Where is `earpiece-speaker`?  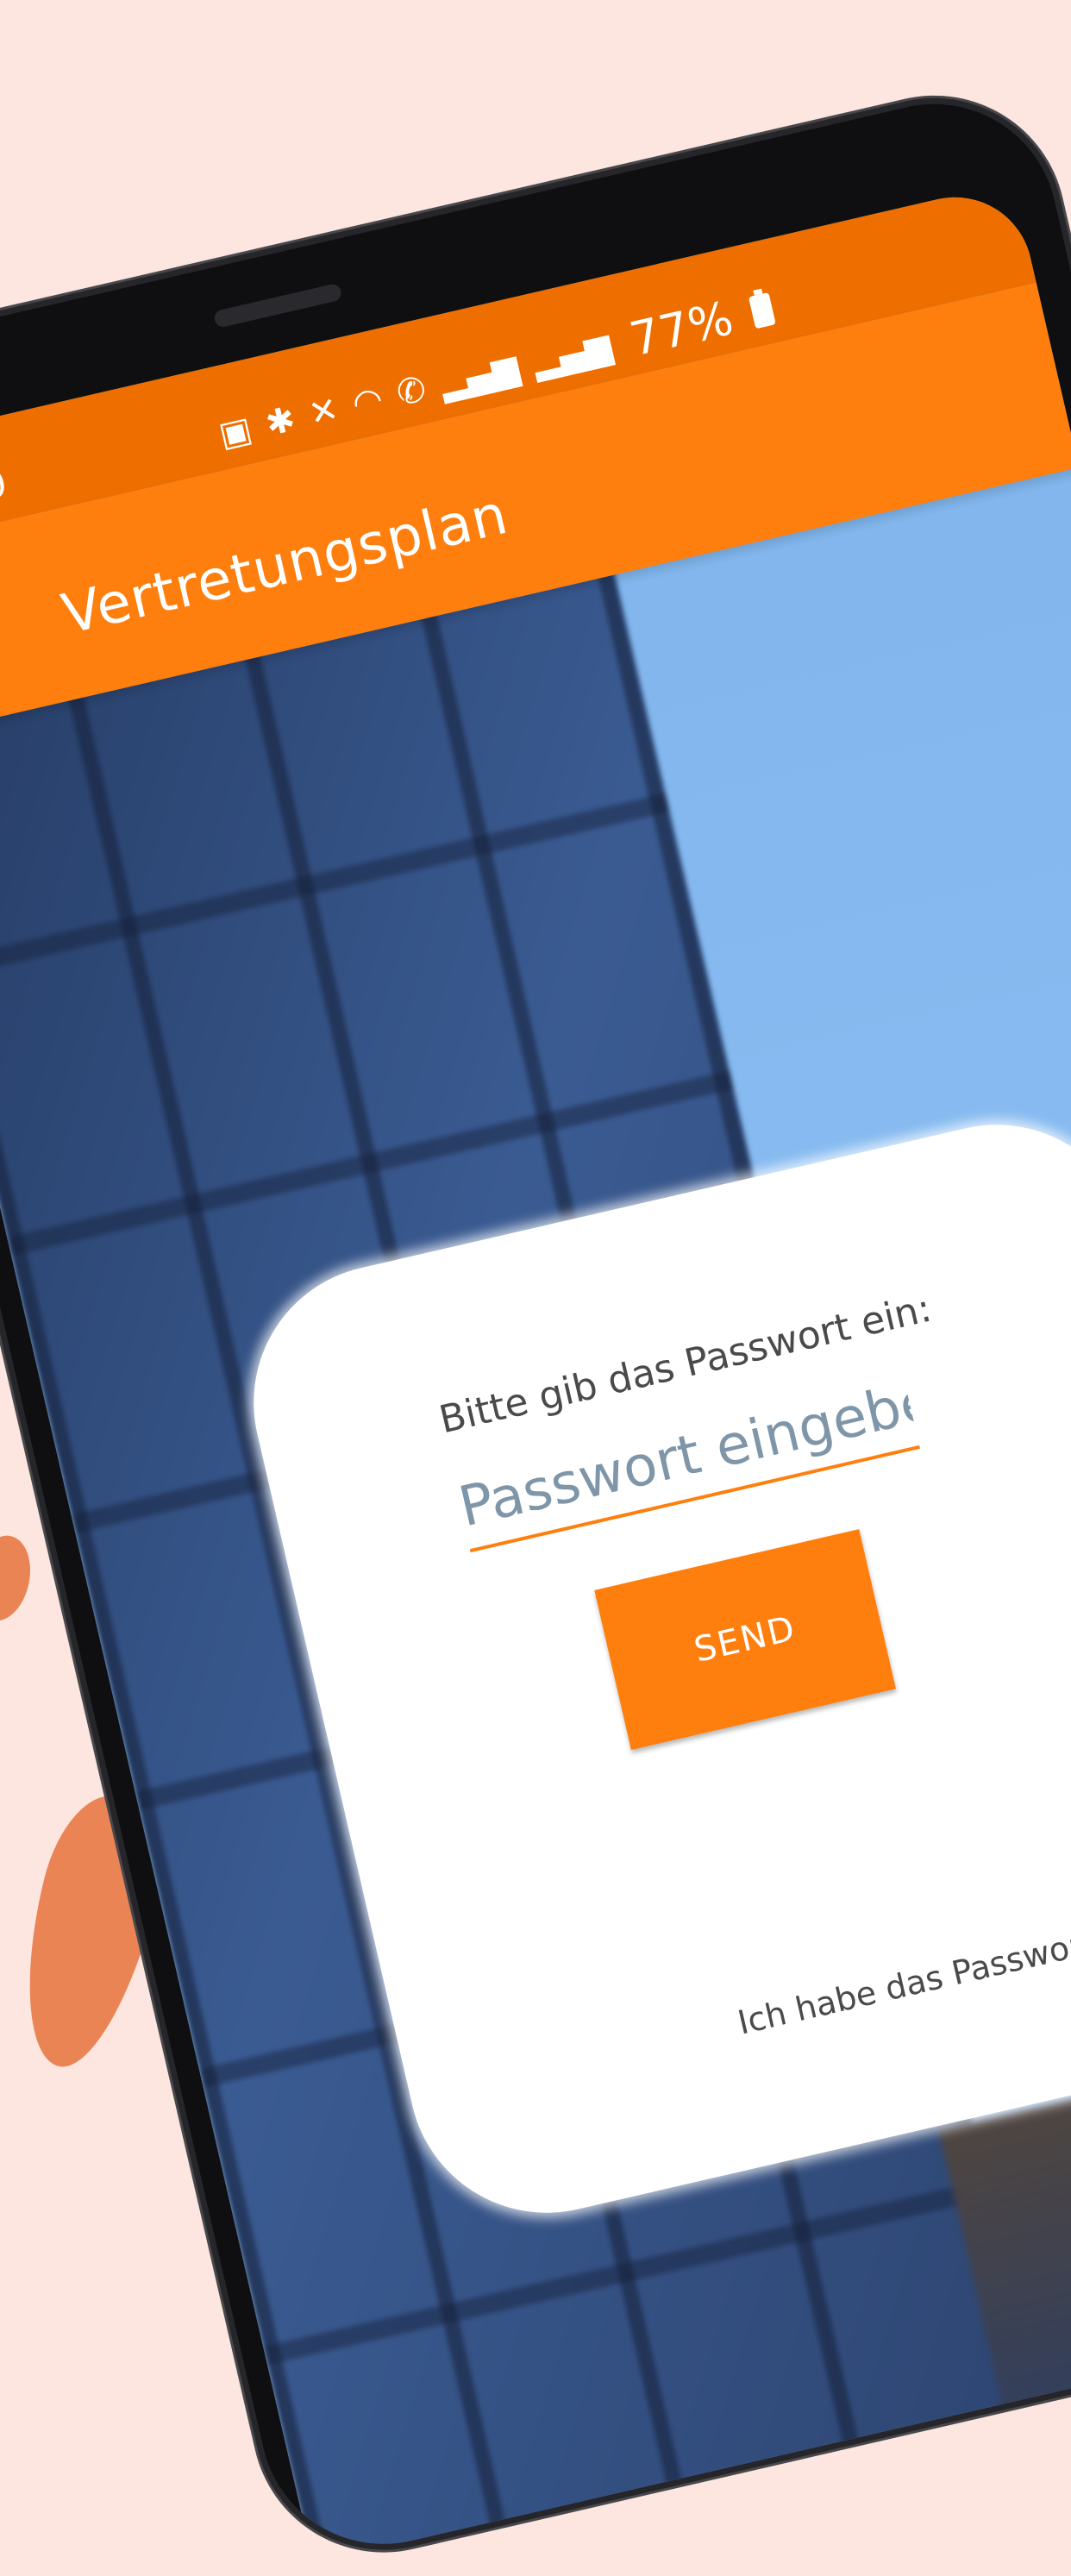
earpiece-speaker is located at coordinates (278, 305).